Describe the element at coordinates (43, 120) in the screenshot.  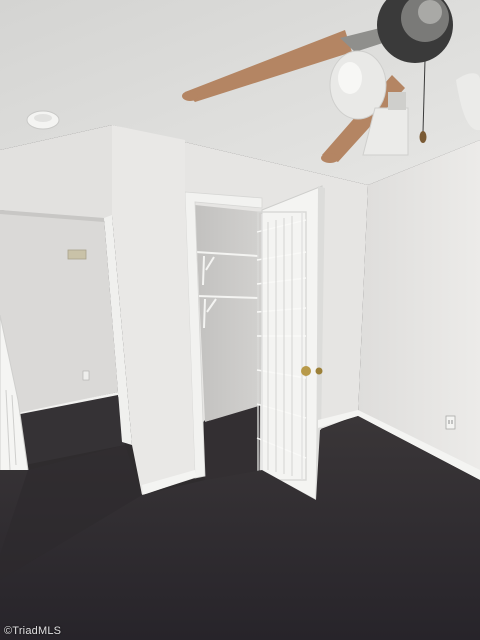
I see `smoke-detector` at that location.